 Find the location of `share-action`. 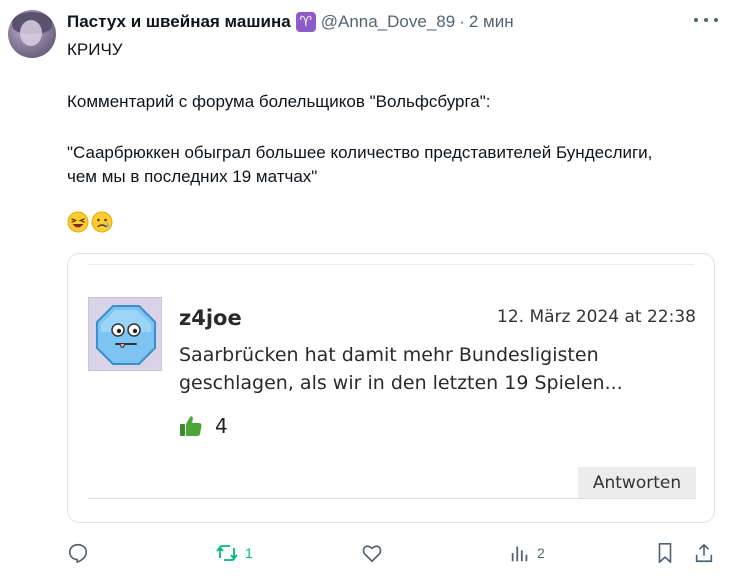

share-action is located at coordinates (704, 553).